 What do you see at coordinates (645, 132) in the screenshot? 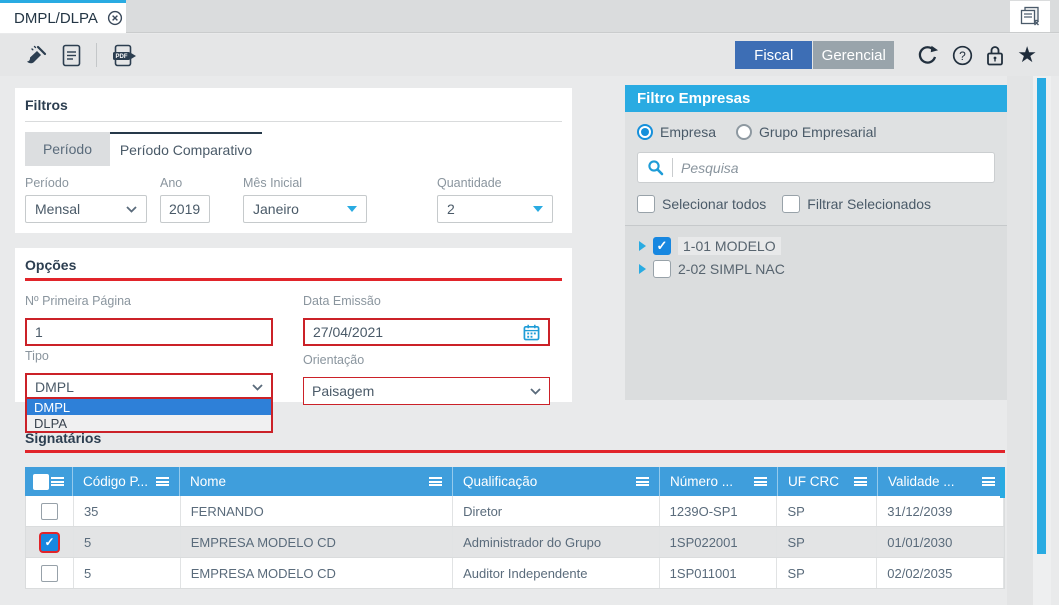
I see `radio-empresa-dot` at bounding box center [645, 132].